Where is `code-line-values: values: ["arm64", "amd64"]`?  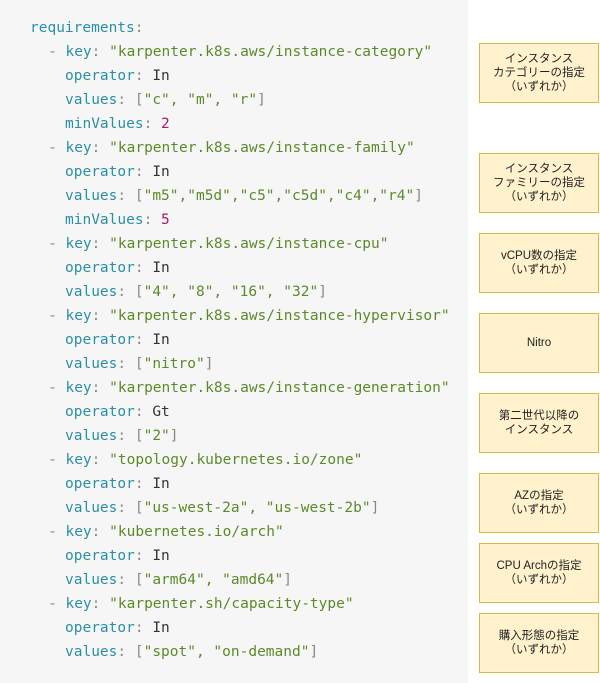
code-line-values: values: ["arm64", "amd64"] is located at coordinates (179, 580).